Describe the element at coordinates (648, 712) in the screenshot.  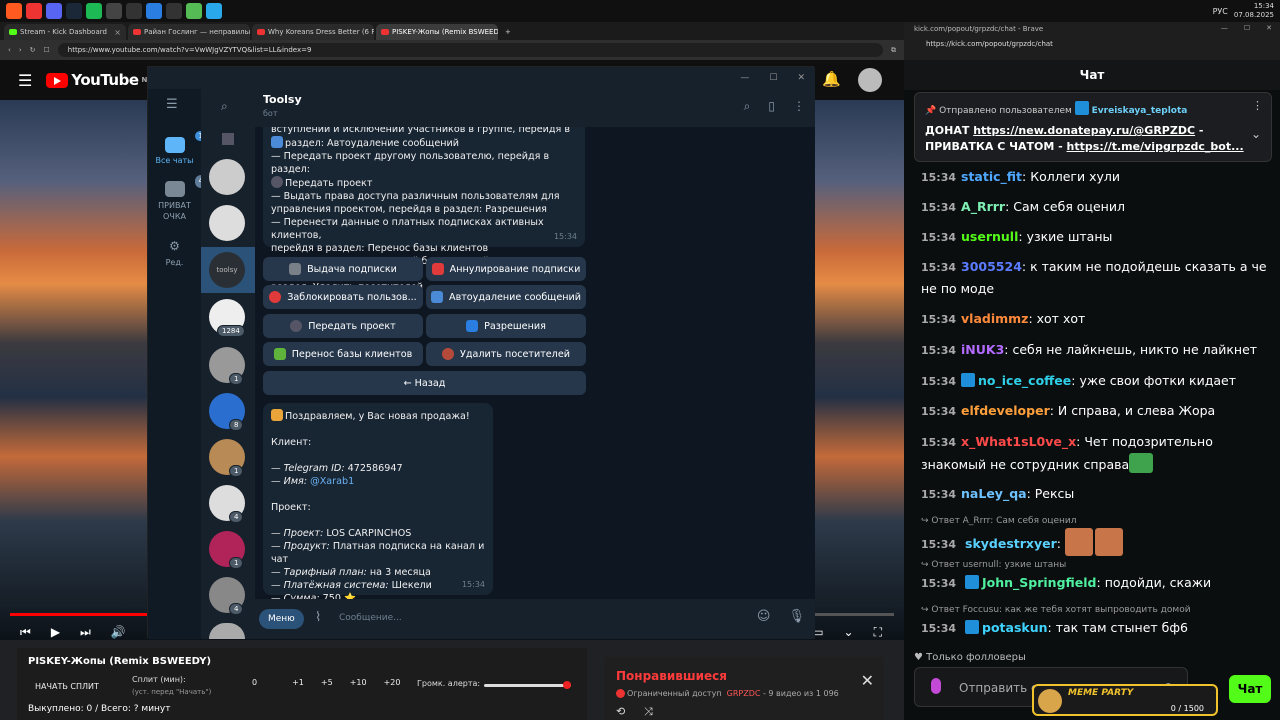
I see `shuffle-icon: ⤨` at that location.